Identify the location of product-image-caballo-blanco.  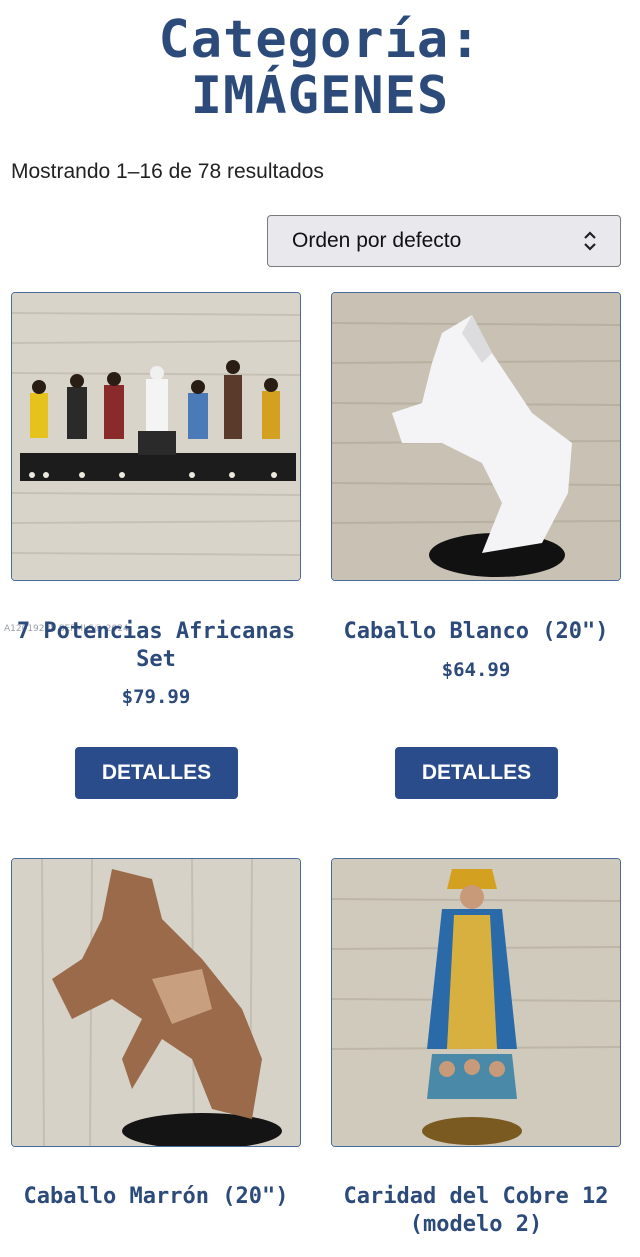
(476, 436).